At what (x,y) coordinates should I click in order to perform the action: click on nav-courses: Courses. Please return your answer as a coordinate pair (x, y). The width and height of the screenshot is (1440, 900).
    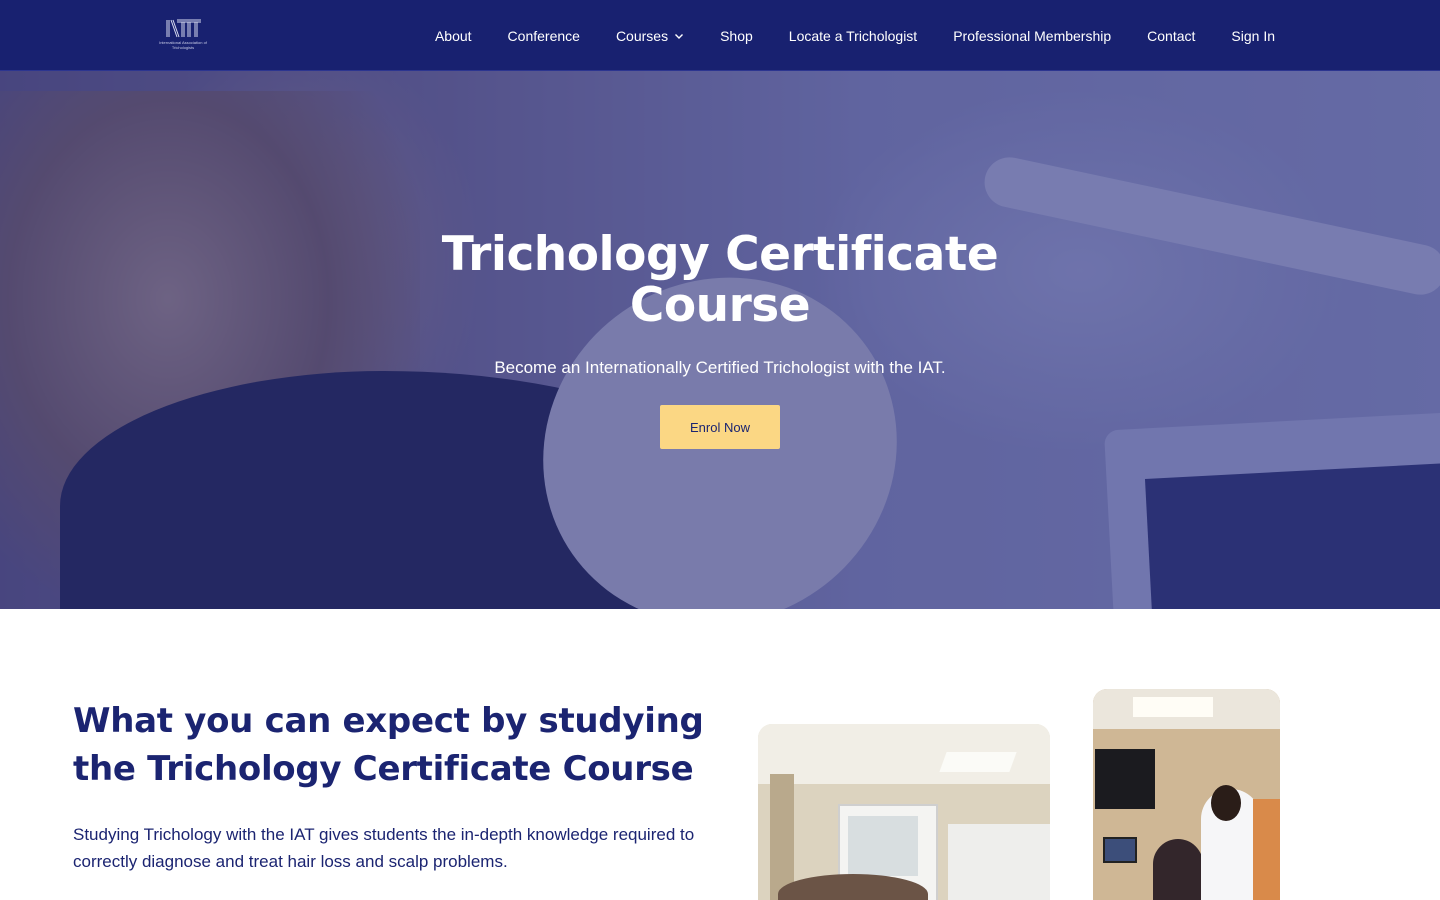
    Looking at the image, I should click on (650, 36).